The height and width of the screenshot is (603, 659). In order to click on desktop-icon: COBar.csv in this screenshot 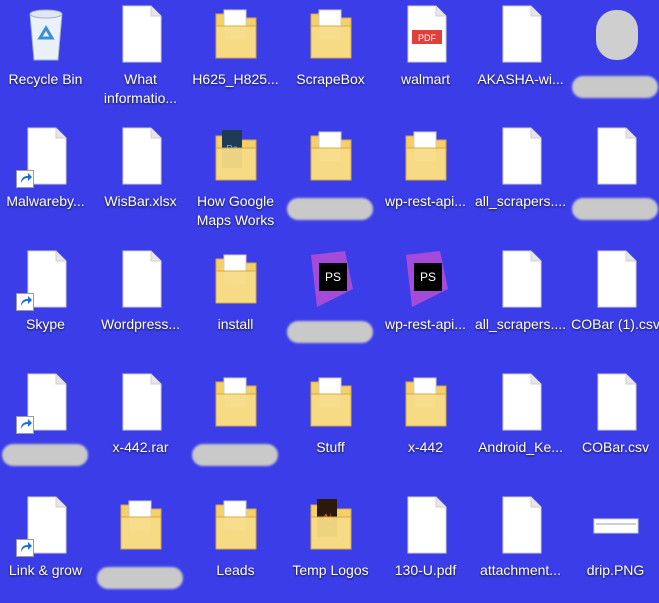, I will do `click(613, 424)`.